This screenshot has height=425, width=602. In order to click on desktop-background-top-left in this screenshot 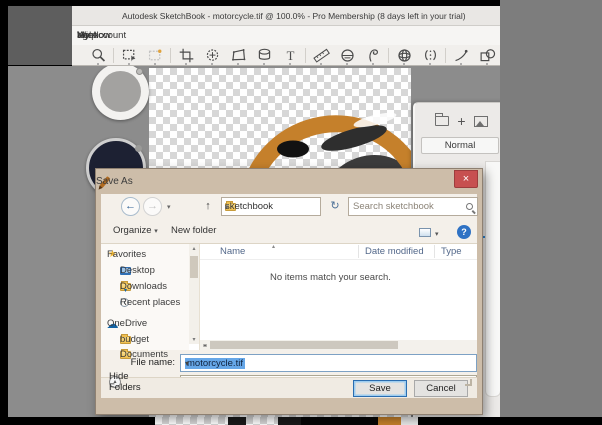, I will do `click(40, 35)`.